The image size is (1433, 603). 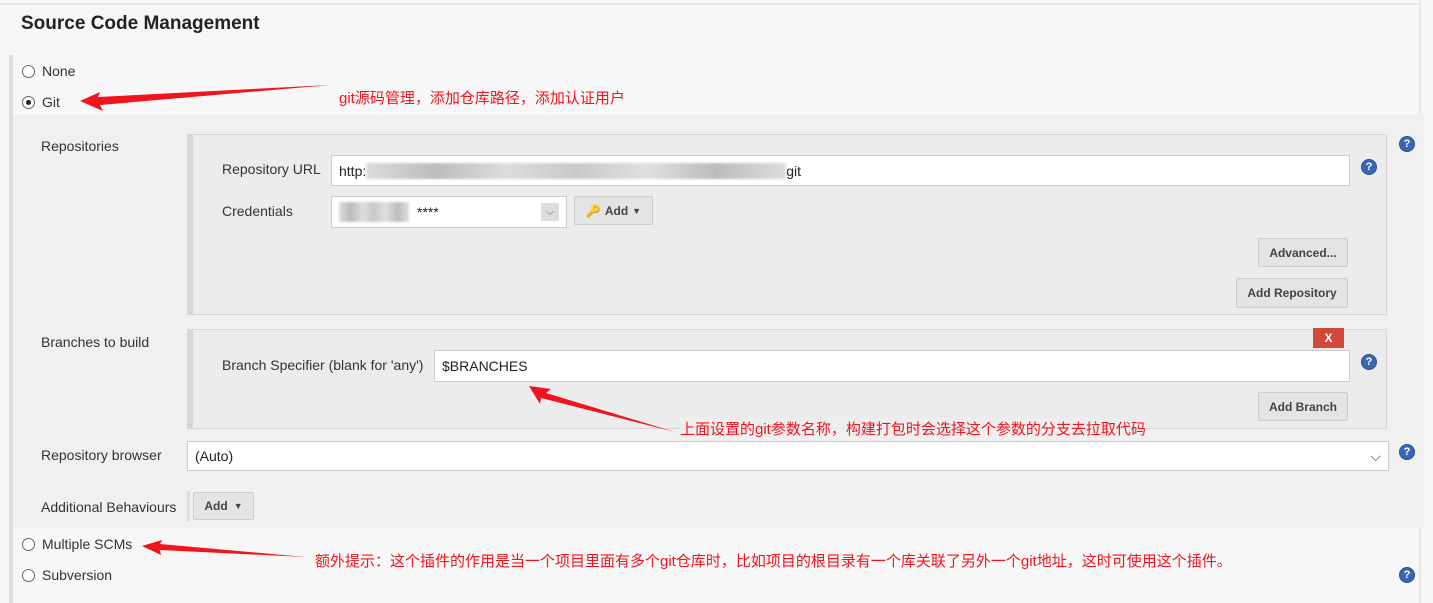 I want to click on git-annotation: git源码管理，添加仓库路径，添加认证用户, so click(x=482, y=98).